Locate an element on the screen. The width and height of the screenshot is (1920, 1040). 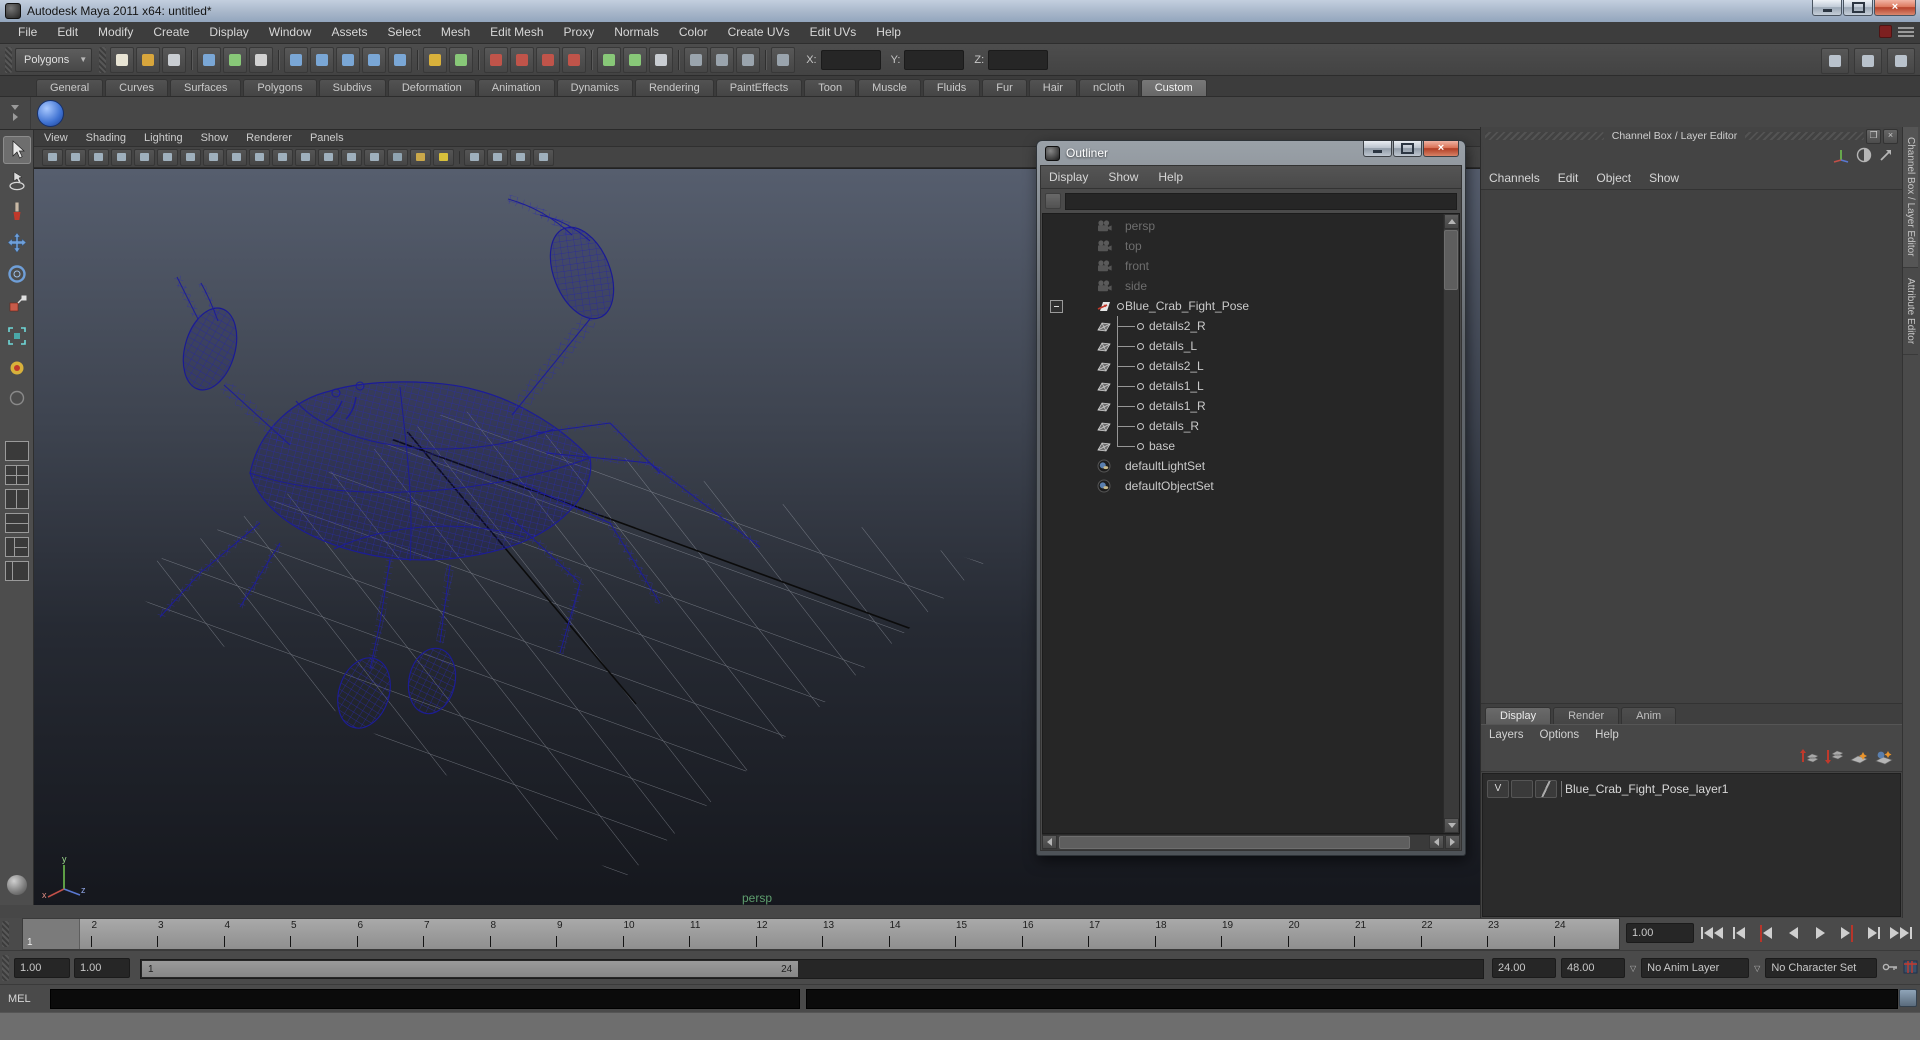
shelf-tab: nCloth is located at coordinates (1108, 87).